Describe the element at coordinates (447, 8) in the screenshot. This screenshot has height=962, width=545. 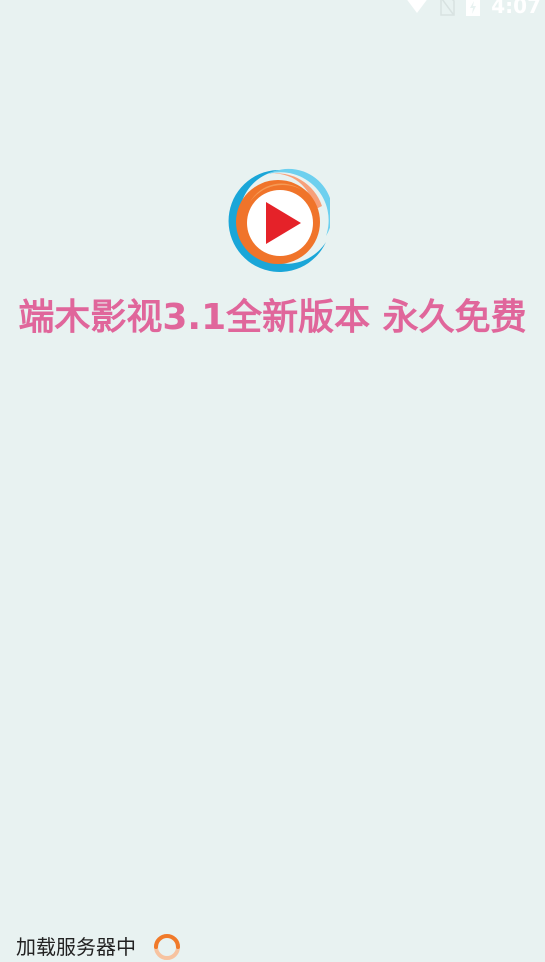
I see `sim-icon` at that location.